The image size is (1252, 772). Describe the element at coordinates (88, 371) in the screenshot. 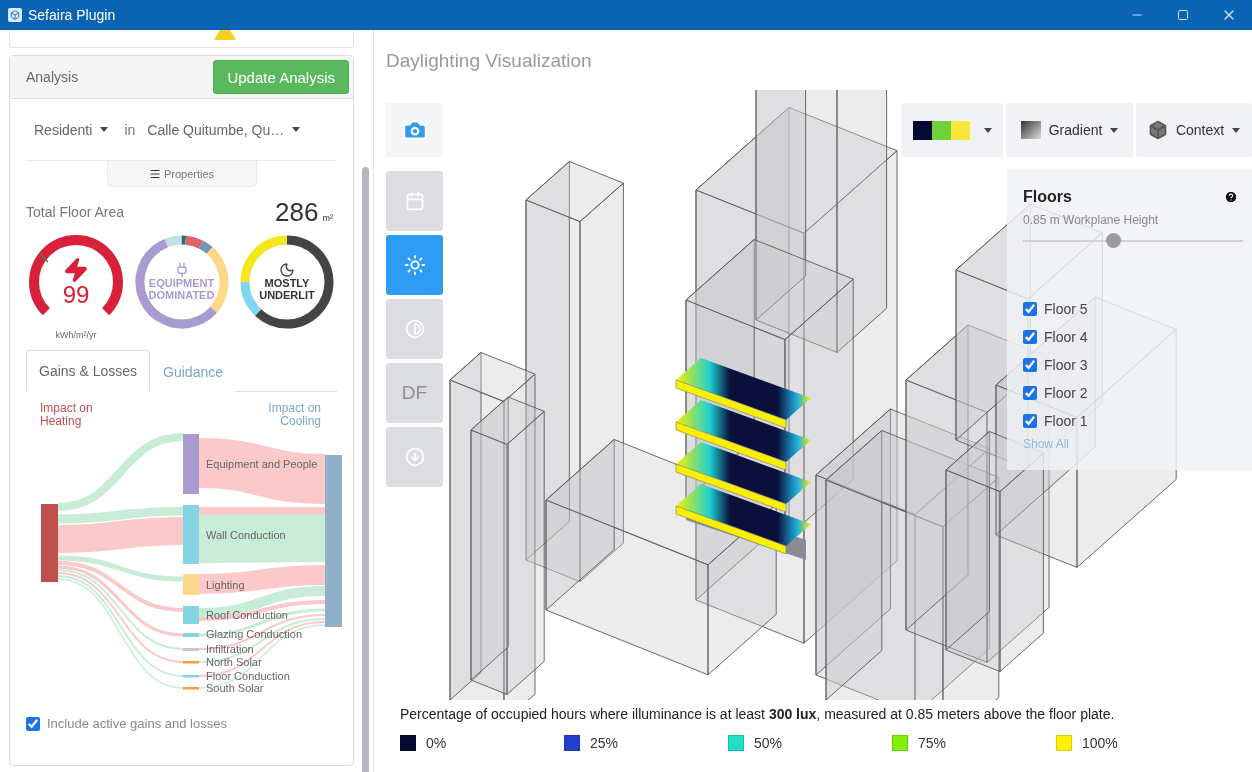

I see `tab: Gains & Losses` at that location.